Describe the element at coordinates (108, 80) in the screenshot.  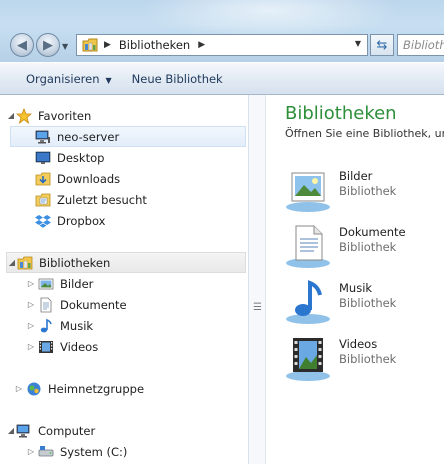
I see `chevron-down-icon: ▼` at that location.